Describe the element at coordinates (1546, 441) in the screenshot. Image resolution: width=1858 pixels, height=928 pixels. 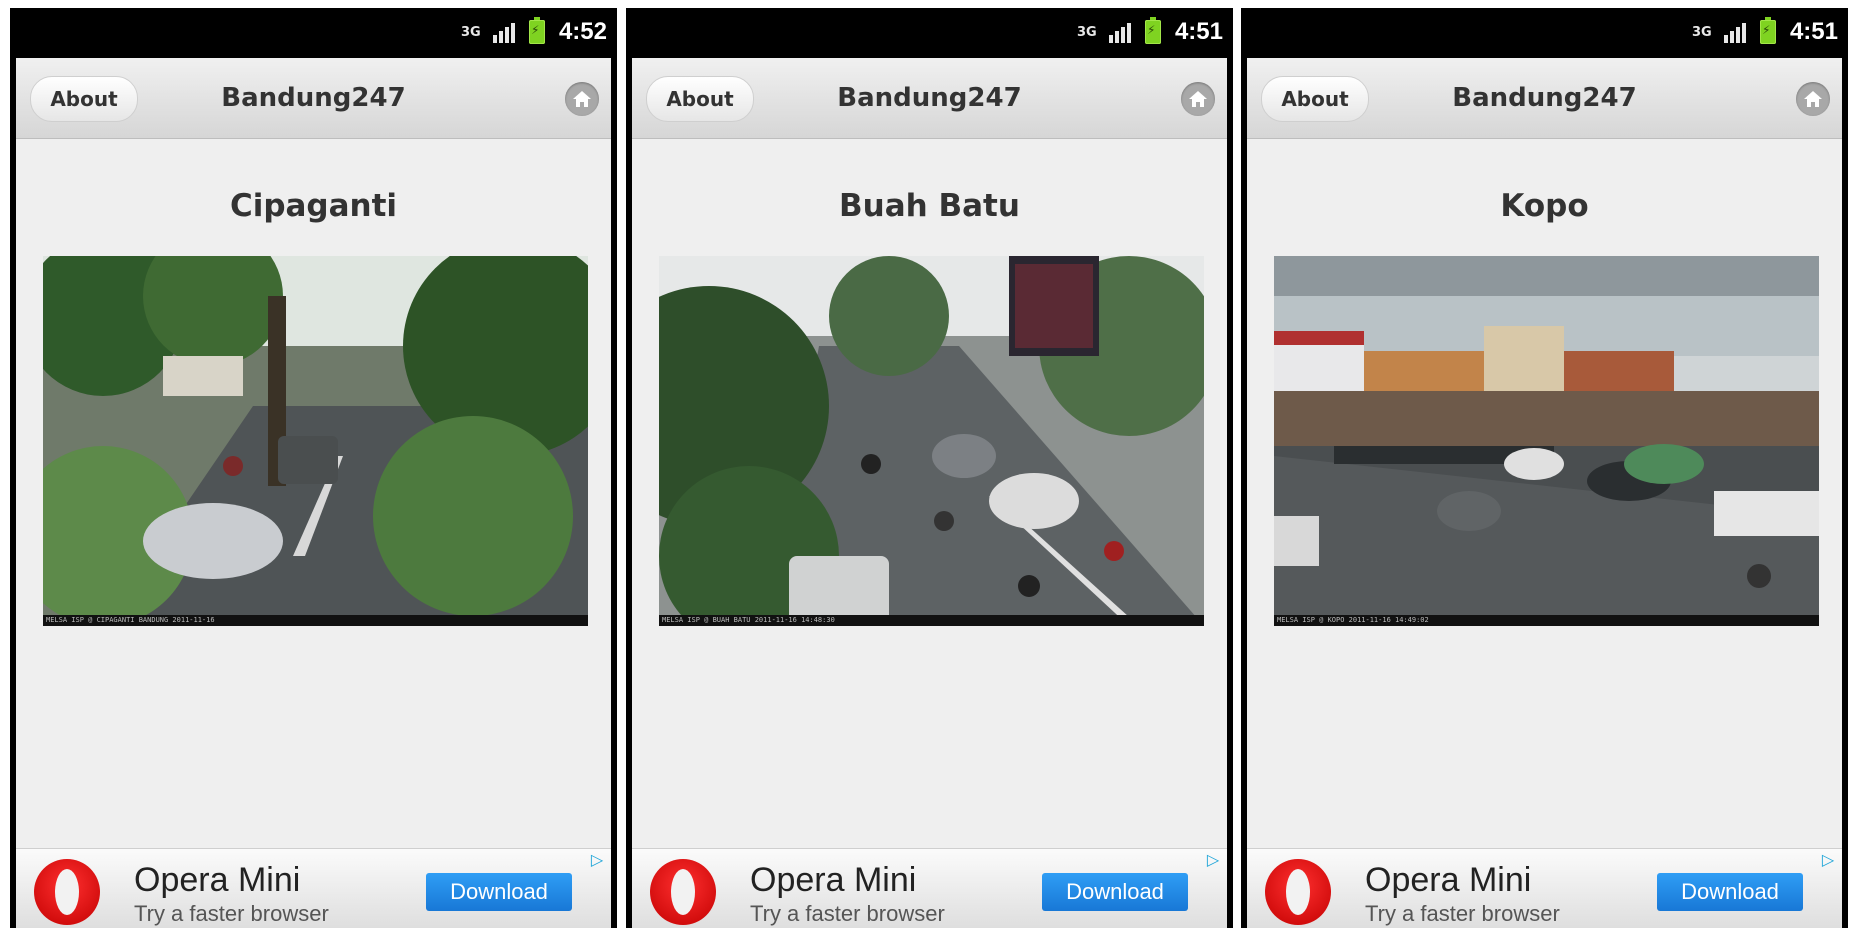
I see `traffic-camera-image: MELSA ISP @ KOPO 2011-11-16 14:49:02` at that location.